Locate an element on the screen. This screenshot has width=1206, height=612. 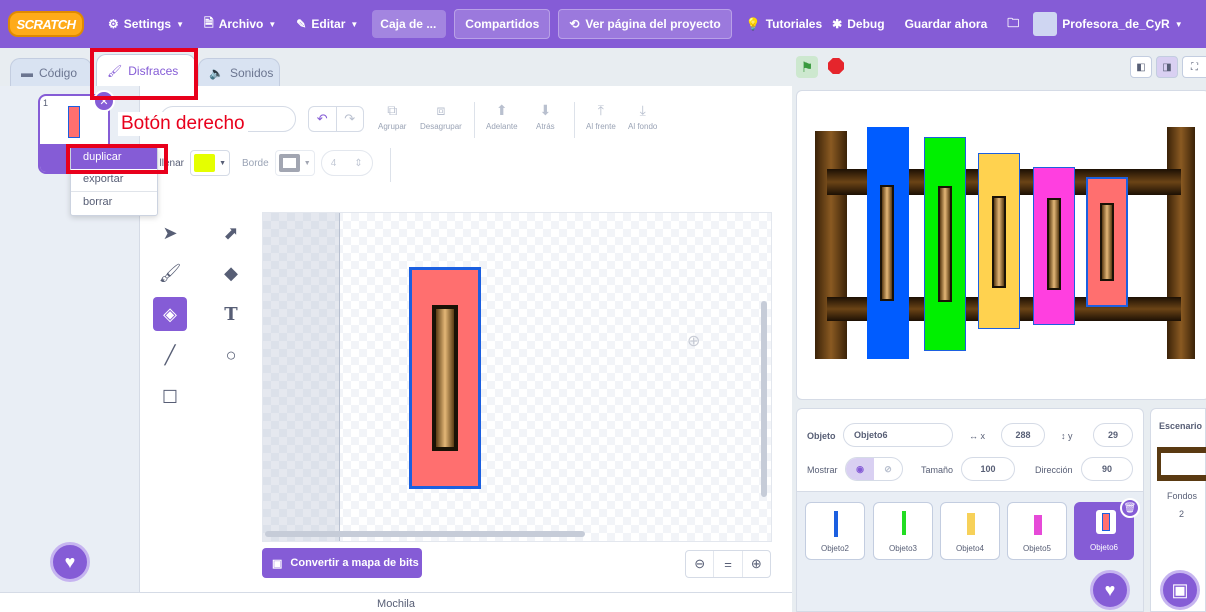
folder-icon: 🗀 is located at coordinates (1013, 22).